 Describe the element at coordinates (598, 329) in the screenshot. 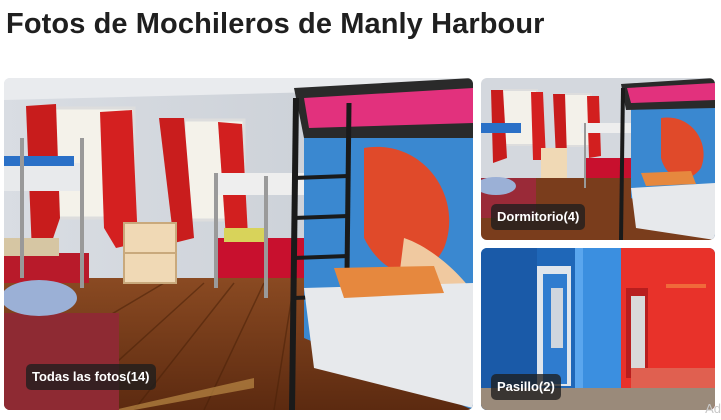

I see `photo-tile-pasillo: Pasillo(2)` at that location.